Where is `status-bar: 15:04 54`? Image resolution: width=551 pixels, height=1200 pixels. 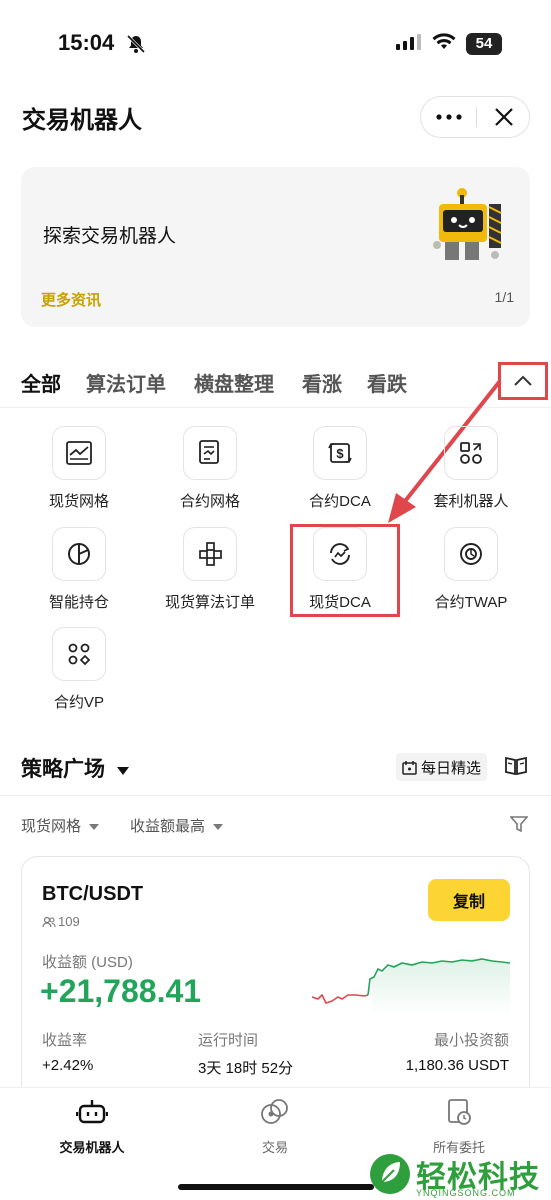 status-bar: 15:04 54 is located at coordinates (275, 40).